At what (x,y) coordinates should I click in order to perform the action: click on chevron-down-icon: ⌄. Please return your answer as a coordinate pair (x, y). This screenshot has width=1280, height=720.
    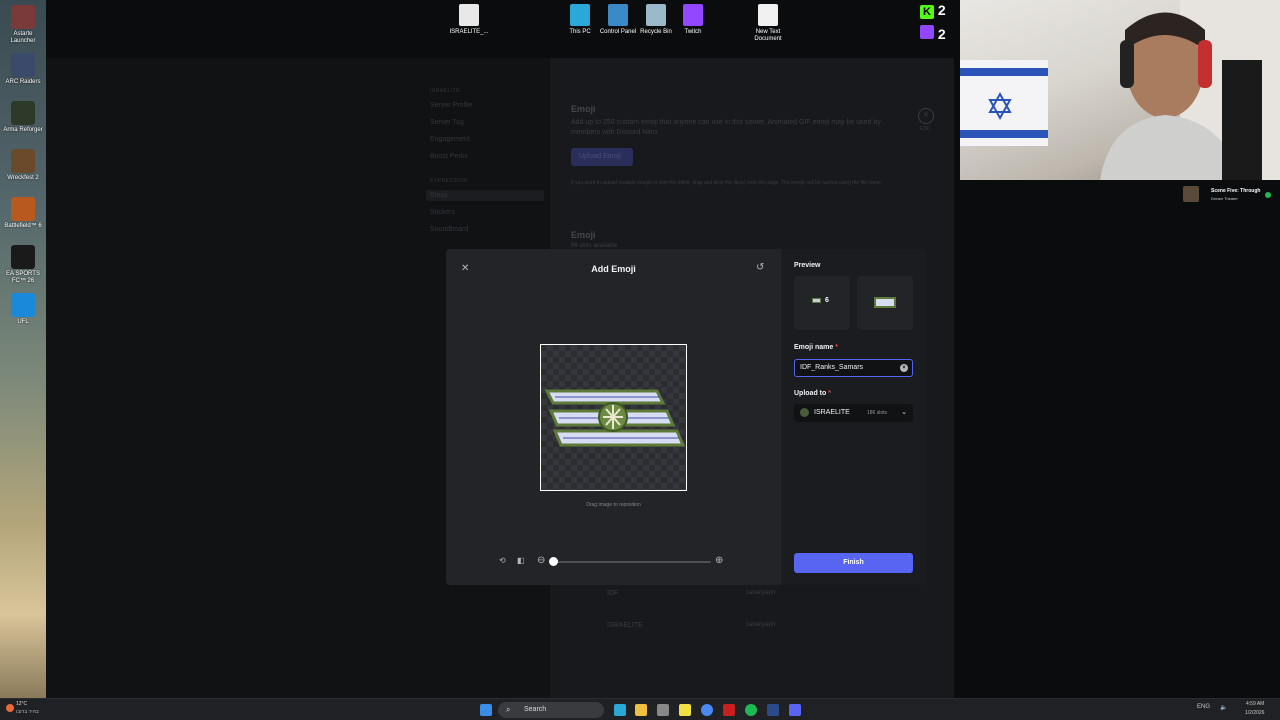
    Looking at the image, I should click on (904, 412).